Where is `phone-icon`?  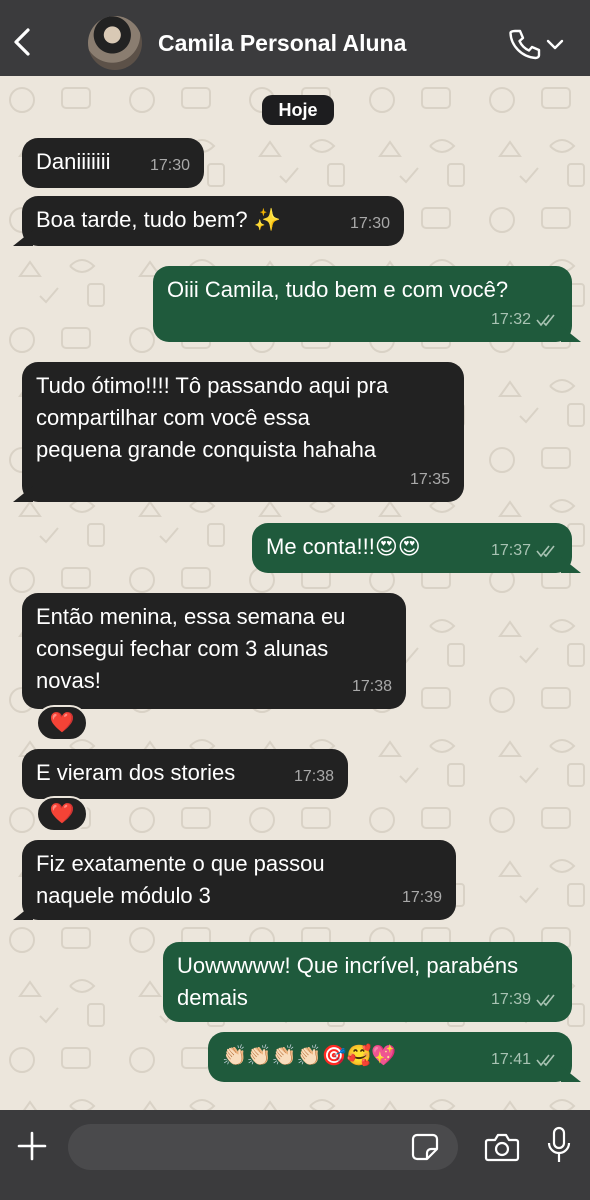 phone-icon is located at coordinates (525, 44).